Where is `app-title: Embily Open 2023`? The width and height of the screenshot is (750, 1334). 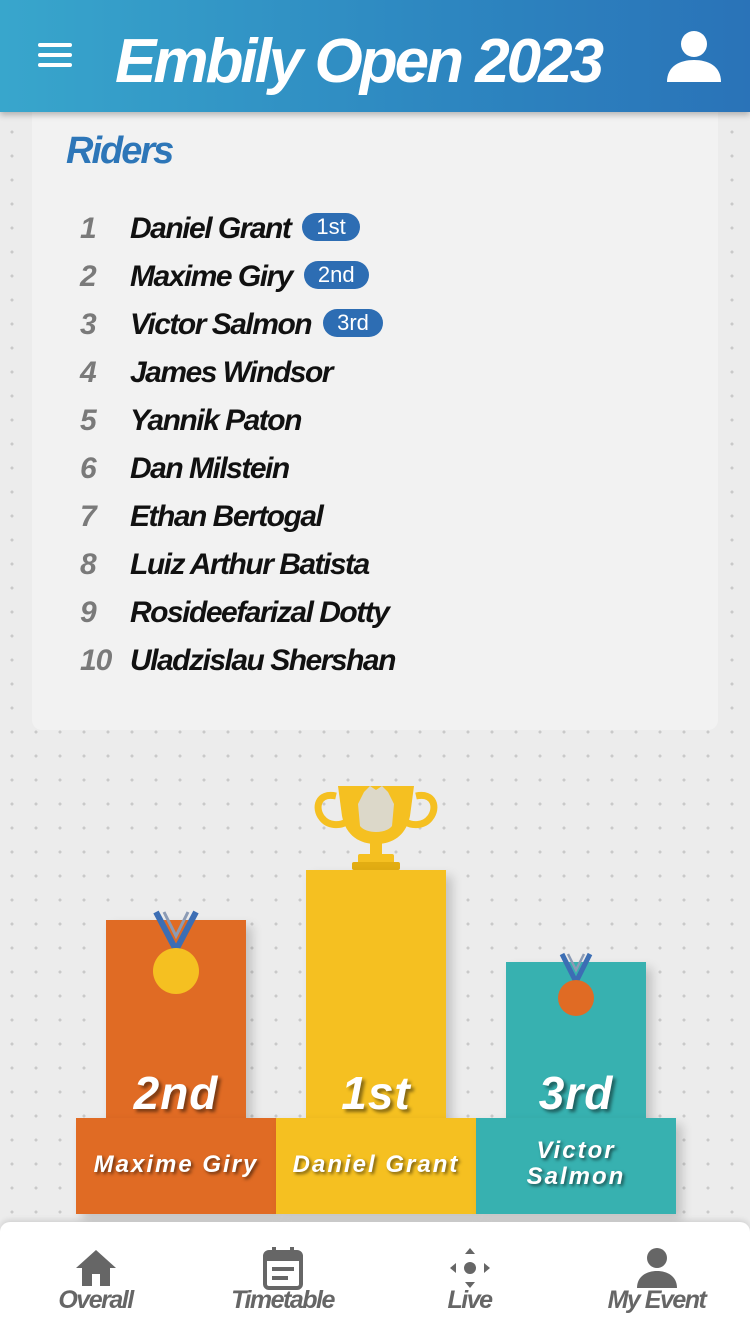 app-title: Embily Open 2023 is located at coordinates (359, 61).